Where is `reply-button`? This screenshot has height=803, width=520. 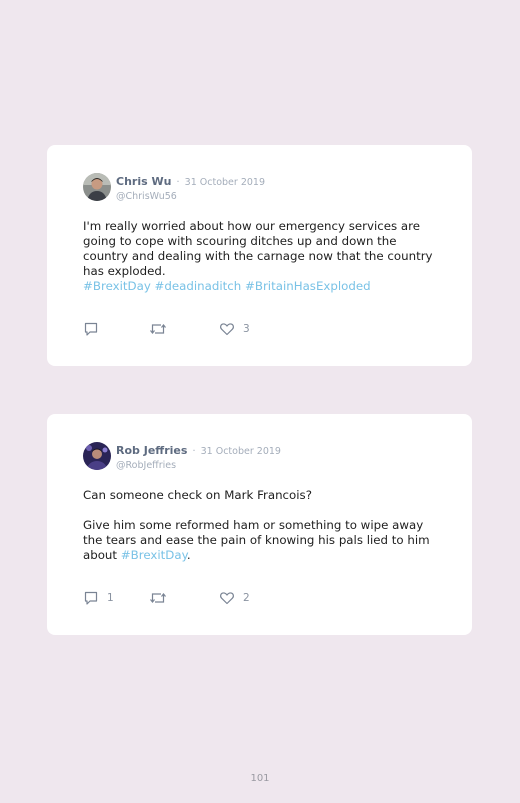
reply-button is located at coordinates (95, 329).